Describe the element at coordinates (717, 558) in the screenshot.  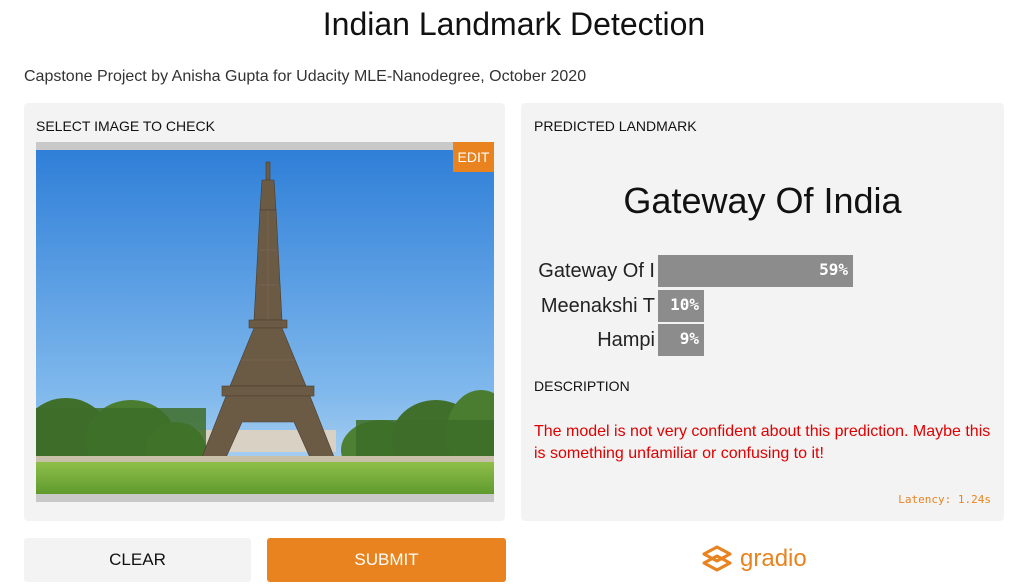
I see `gradio-logo-icon` at that location.